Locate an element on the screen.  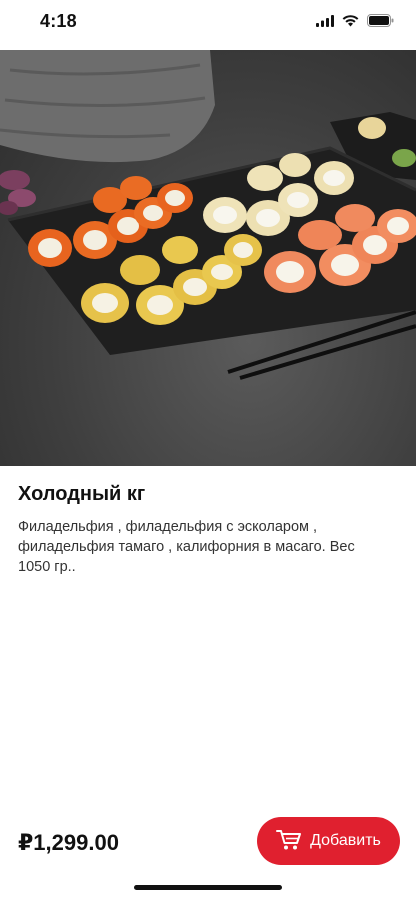
product-title: Холодный кг is located at coordinates (82, 494).